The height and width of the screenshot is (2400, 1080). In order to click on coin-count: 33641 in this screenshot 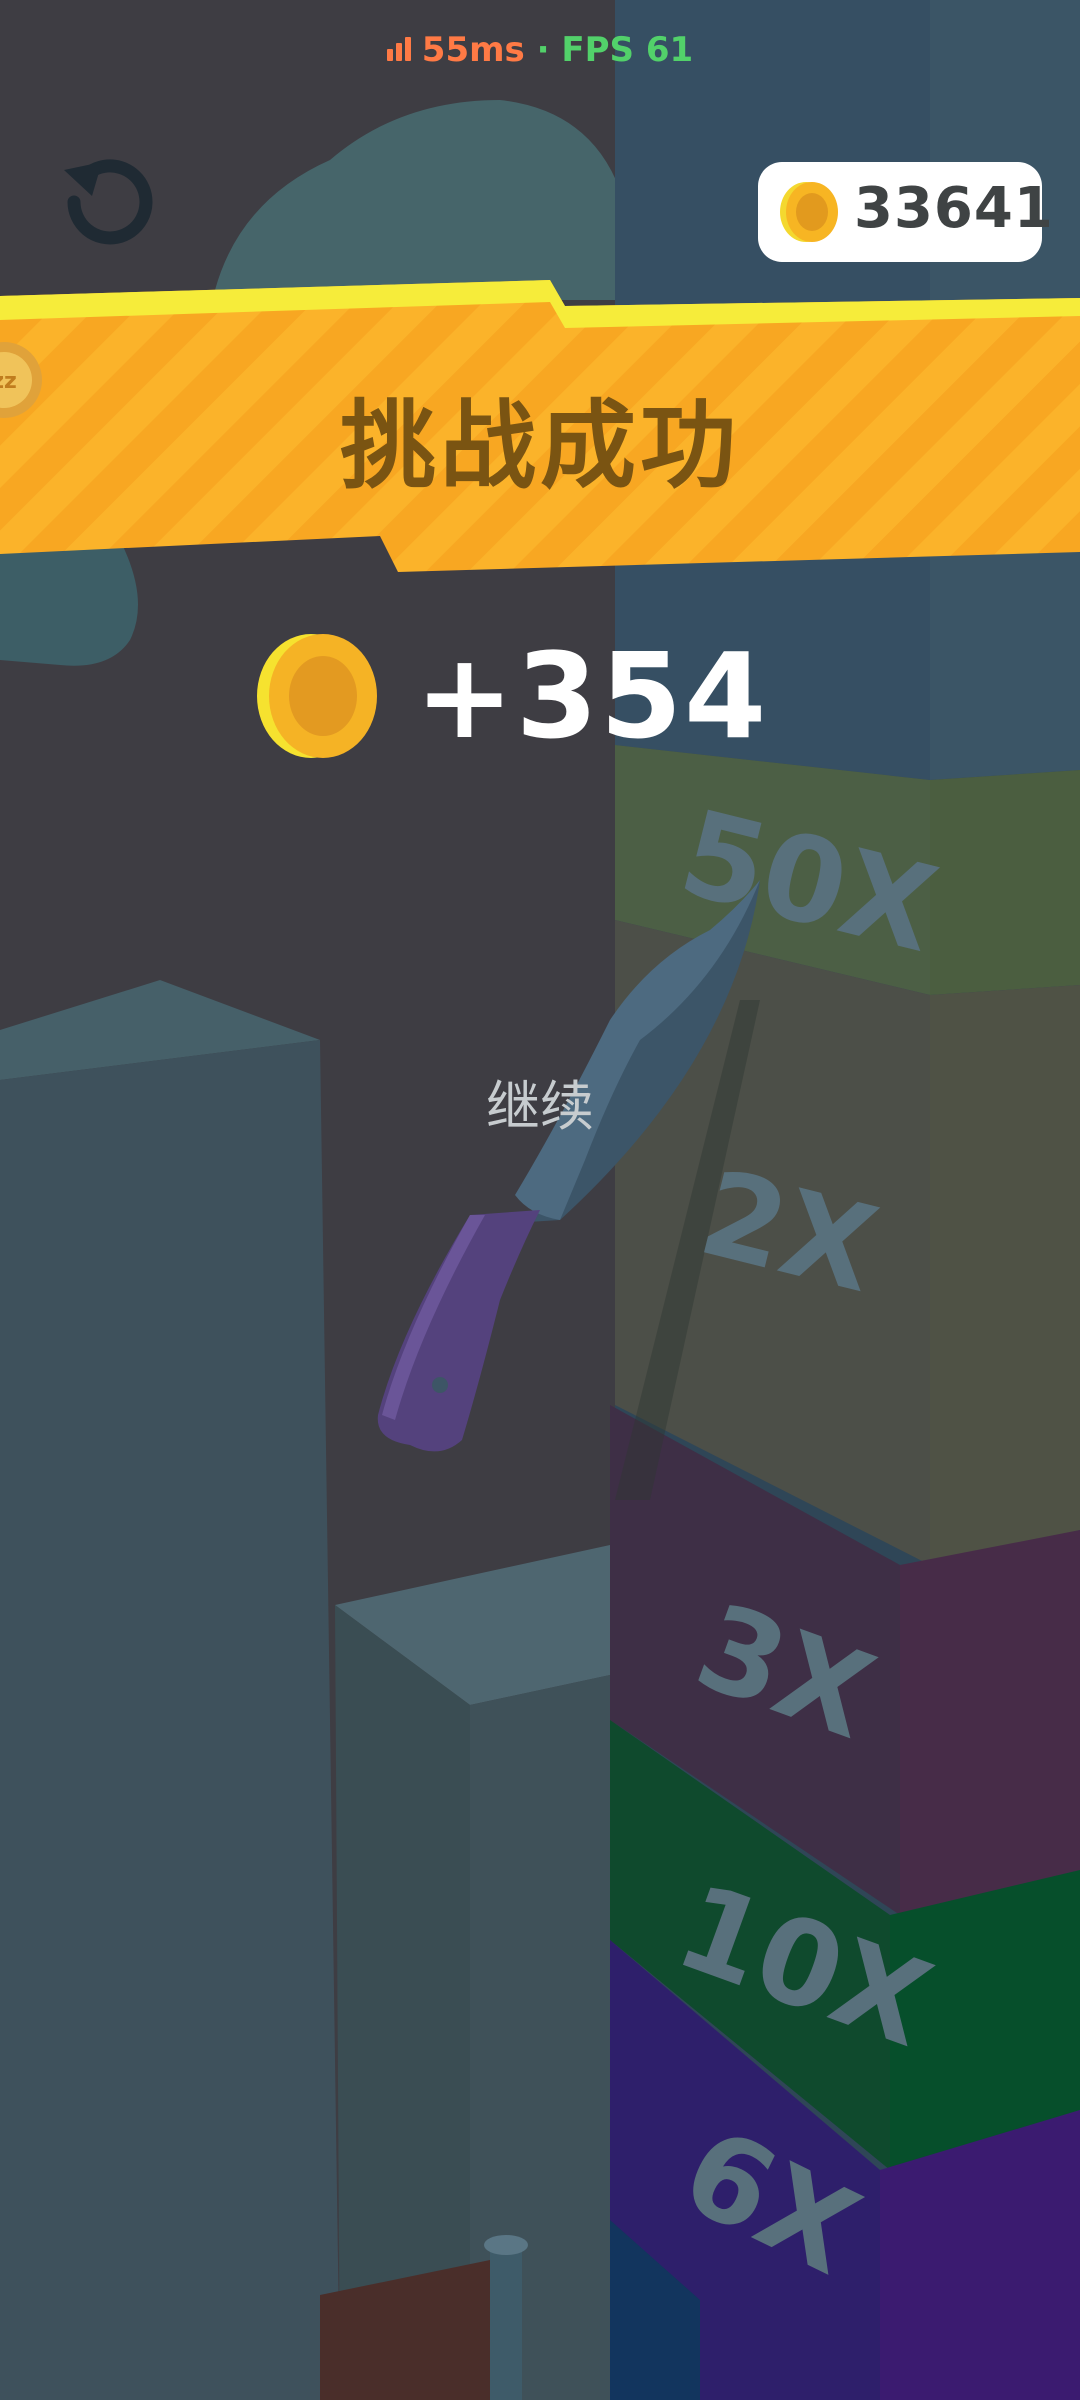, I will do `click(954, 208)`.